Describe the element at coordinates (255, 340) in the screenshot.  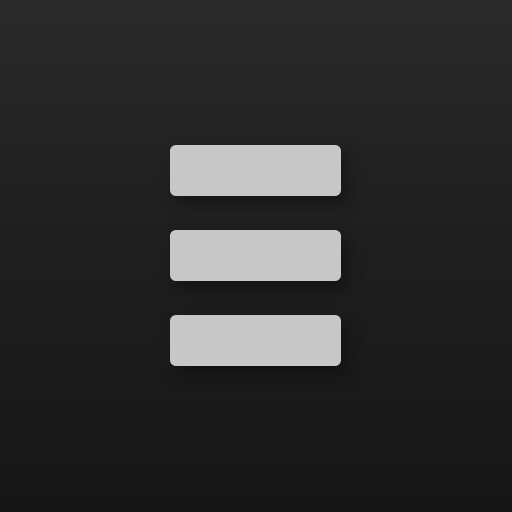
I see `menu-bar-bottom` at that location.